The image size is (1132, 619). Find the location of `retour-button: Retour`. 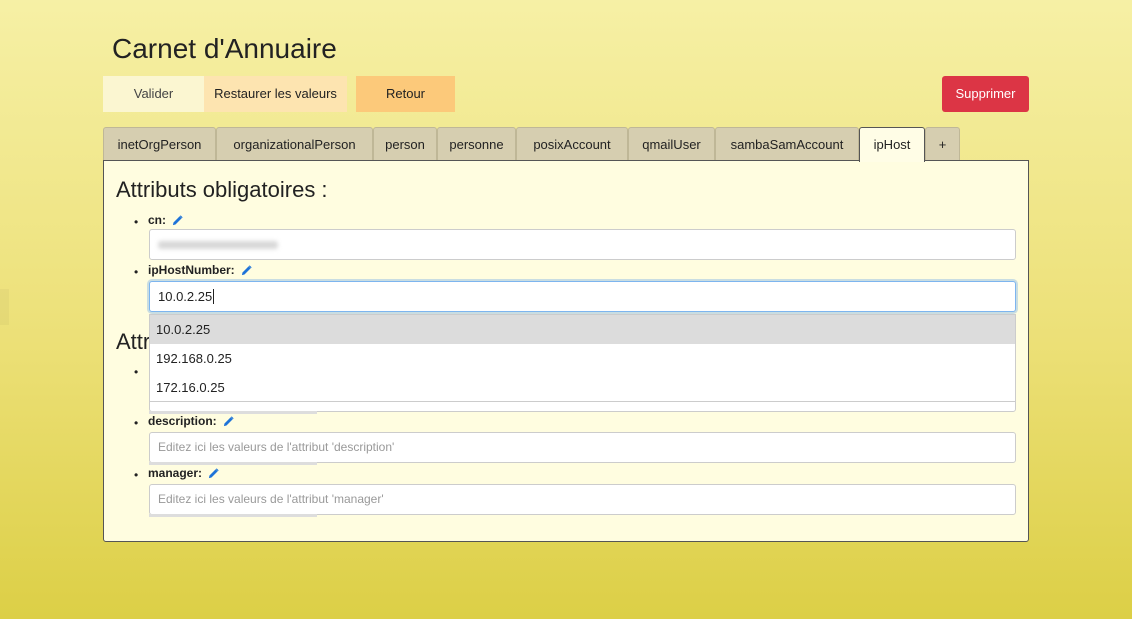

retour-button: Retour is located at coordinates (405, 94).